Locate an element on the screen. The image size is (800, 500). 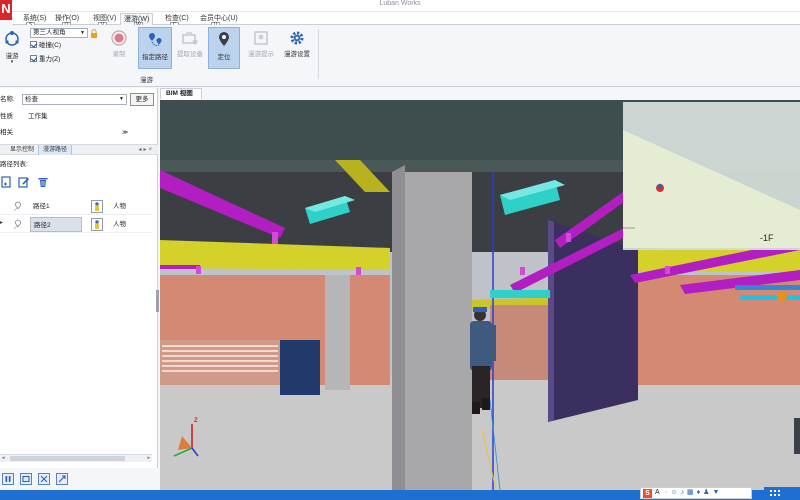
expand-icon is located at coordinates (44, 479).